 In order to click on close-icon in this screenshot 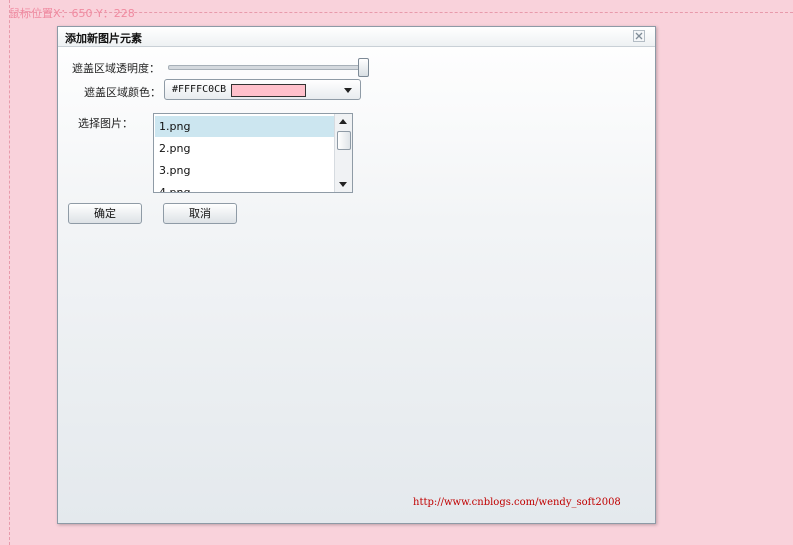, I will do `click(639, 36)`.